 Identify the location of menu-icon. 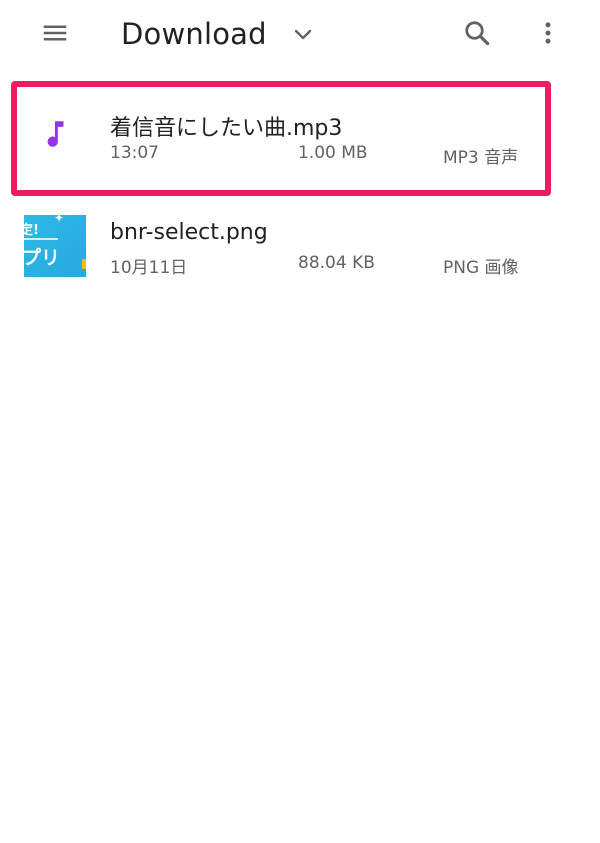
(55, 33).